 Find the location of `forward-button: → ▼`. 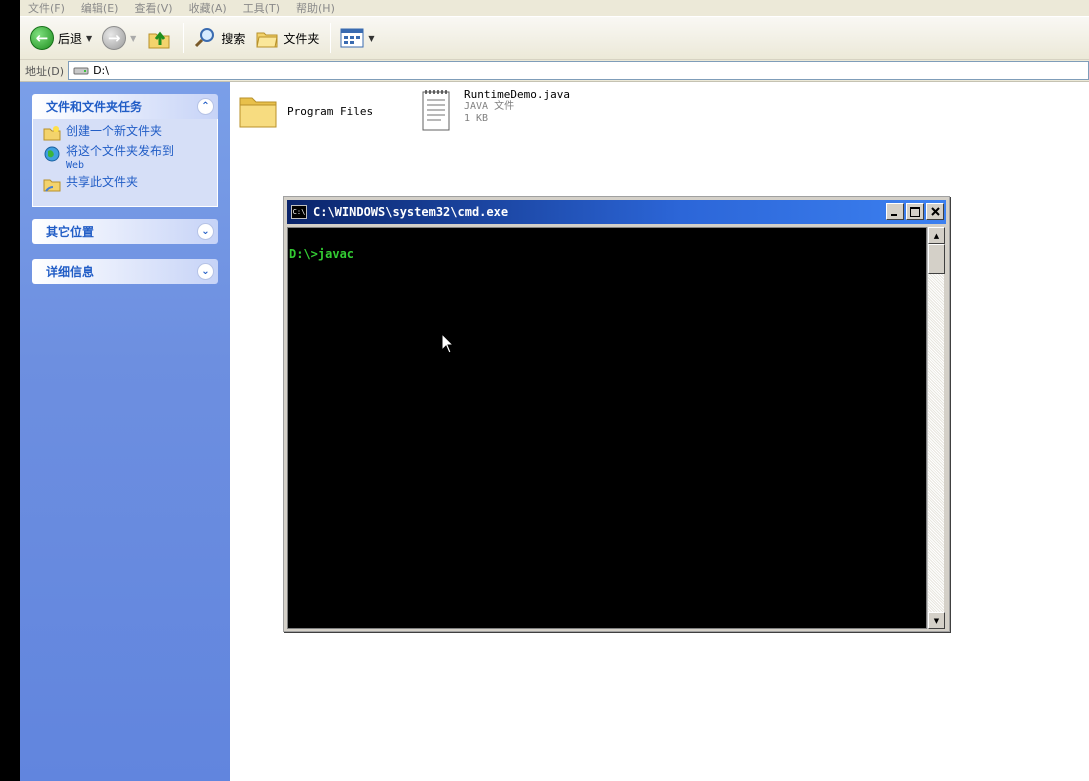

forward-button: → ▼ is located at coordinates (119, 38).